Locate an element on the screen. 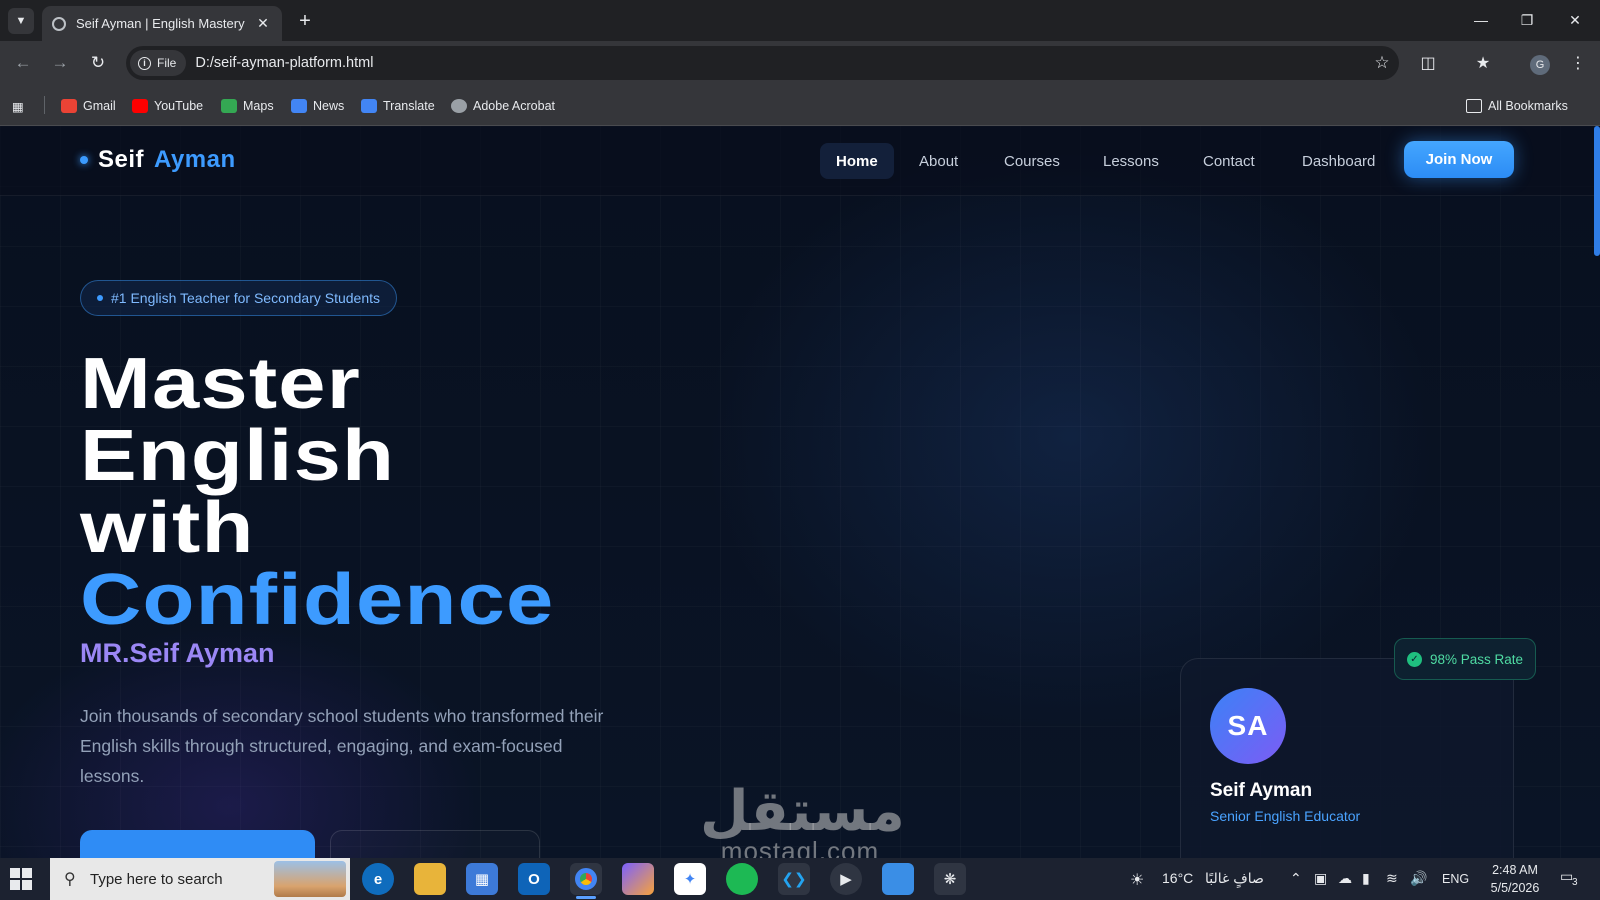  language-indicator: ENG is located at coordinates (1455, 879).